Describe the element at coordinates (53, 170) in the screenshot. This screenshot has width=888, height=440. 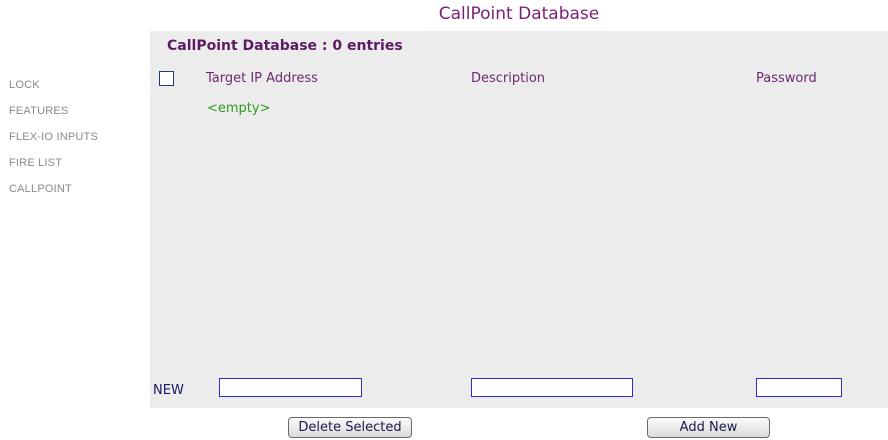
I see `sidebar-item-fire-list: FIRE LIST` at that location.